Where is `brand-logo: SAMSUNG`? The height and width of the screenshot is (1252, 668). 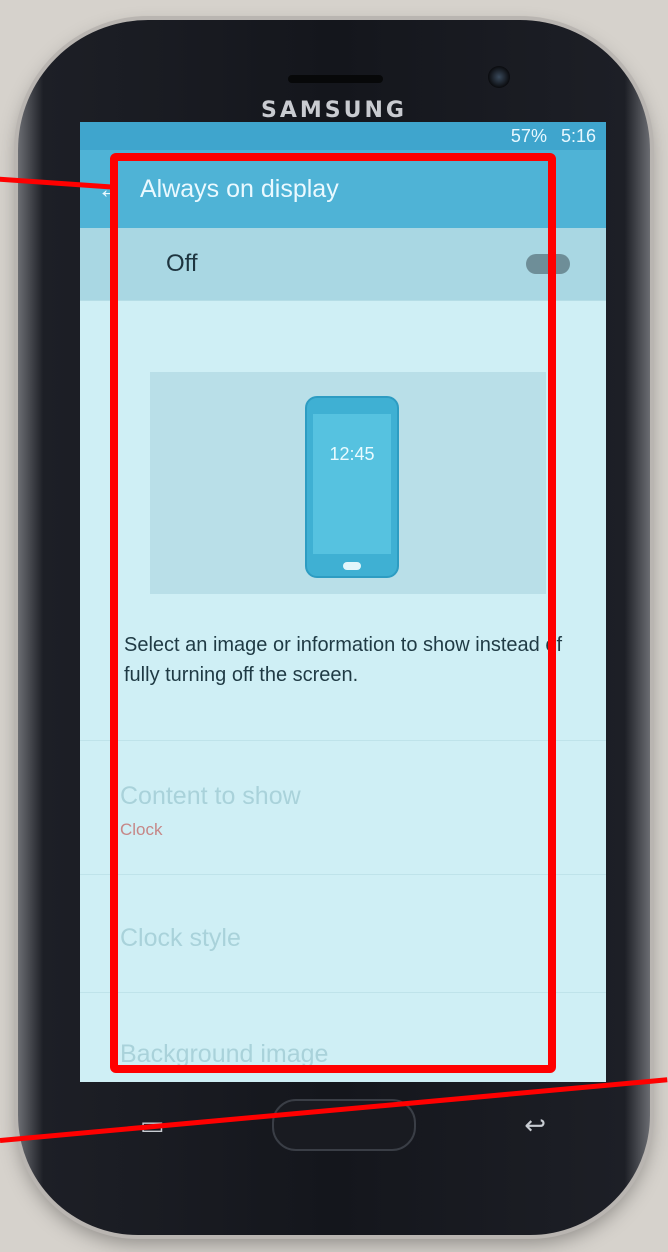
brand-logo: SAMSUNG is located at coordinates (334, 110).